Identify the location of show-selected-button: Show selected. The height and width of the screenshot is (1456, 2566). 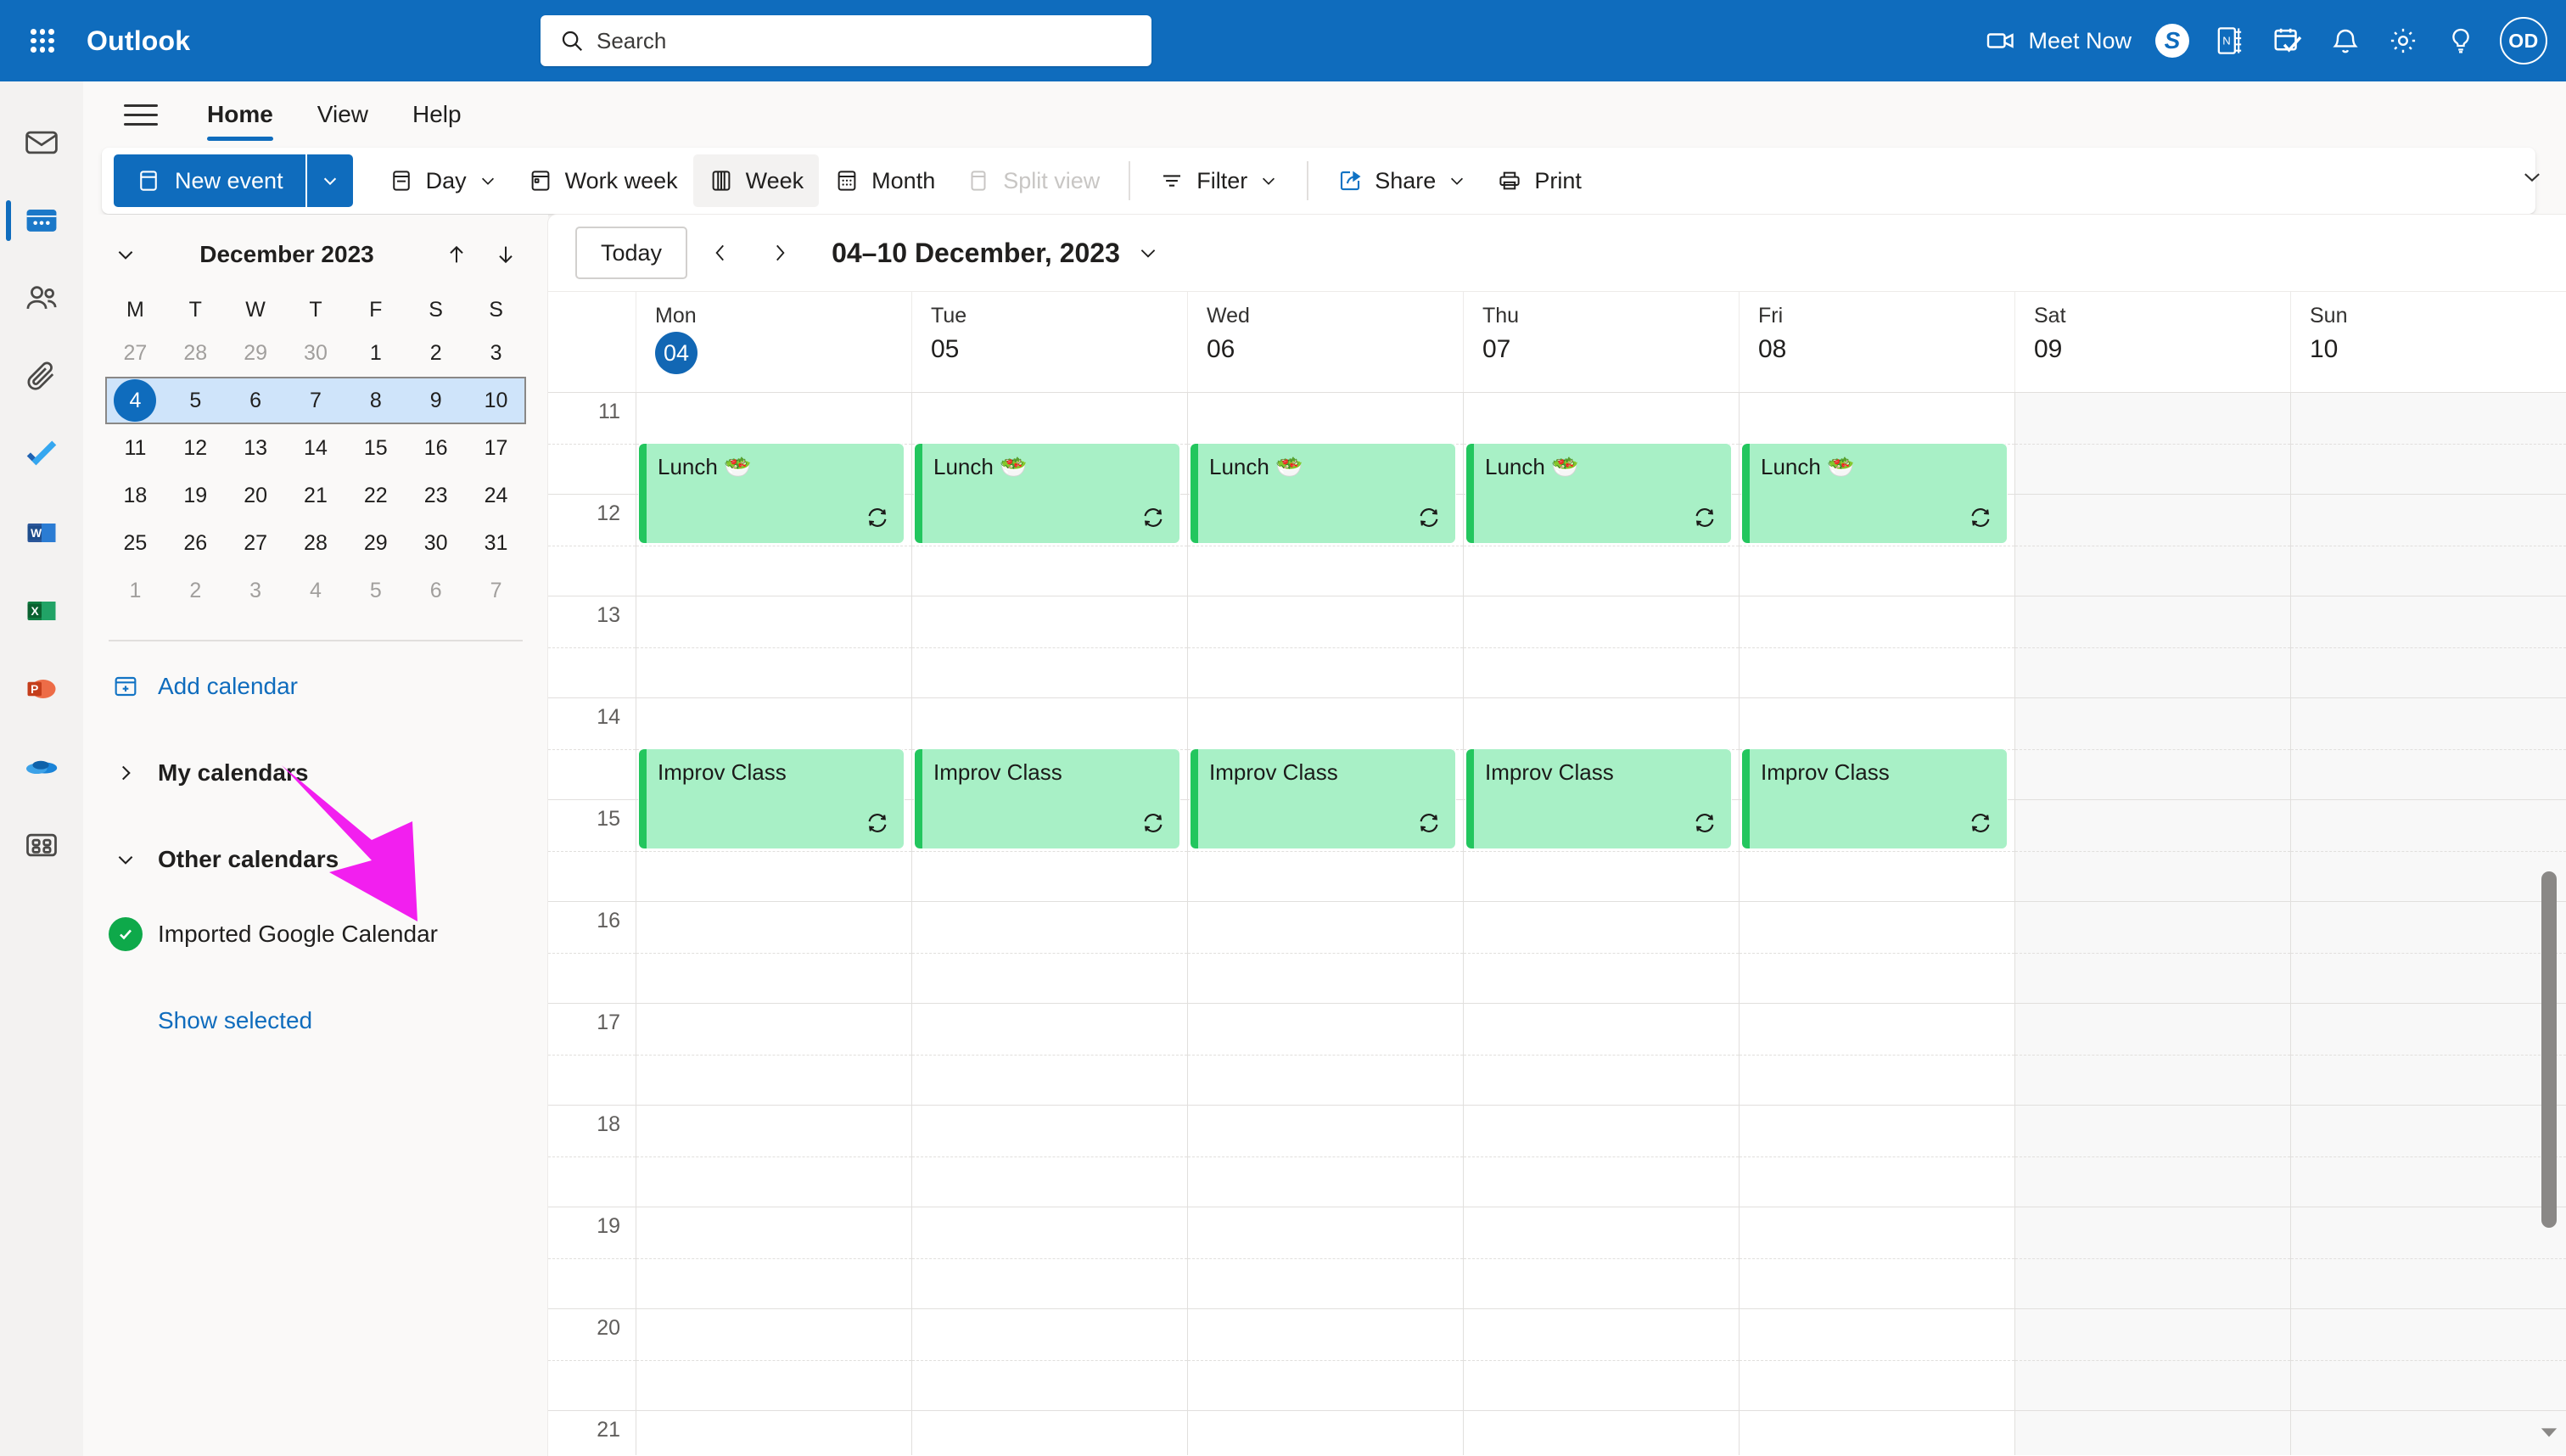
(315, 1021).